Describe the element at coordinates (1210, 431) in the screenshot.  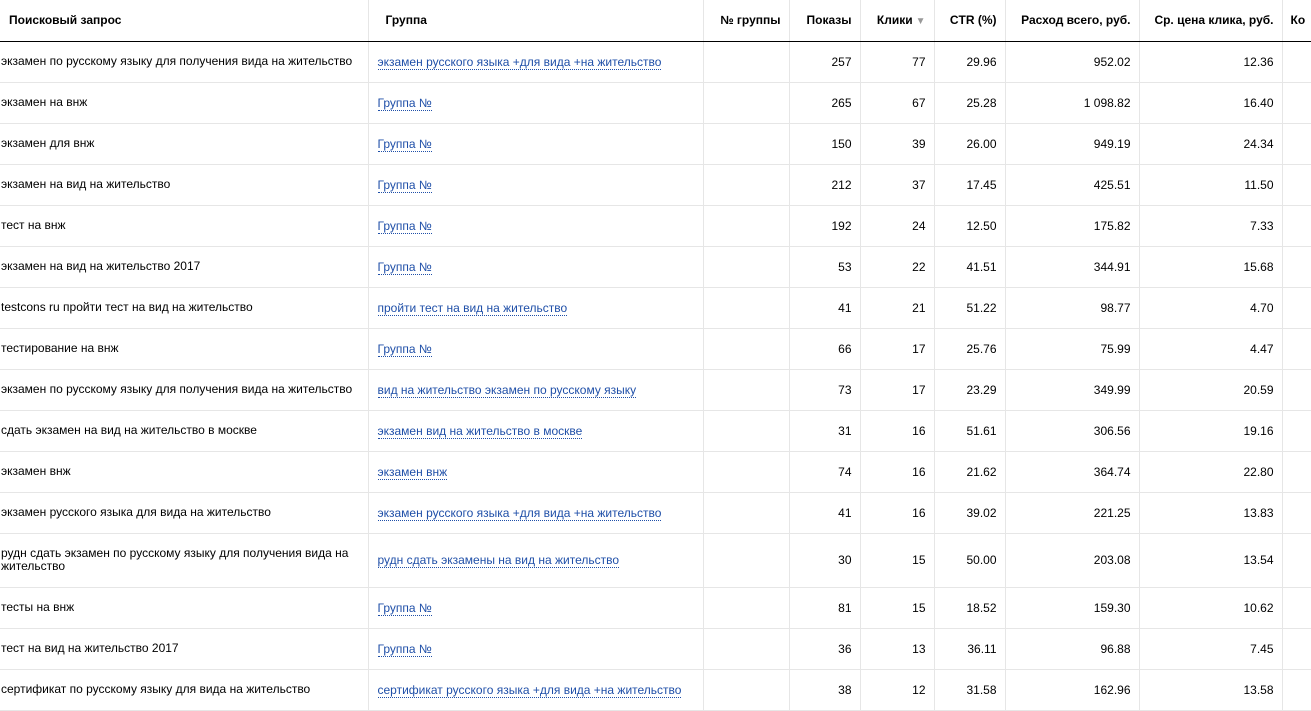
I see `avg-cpc-cell: 19.16` at that location.